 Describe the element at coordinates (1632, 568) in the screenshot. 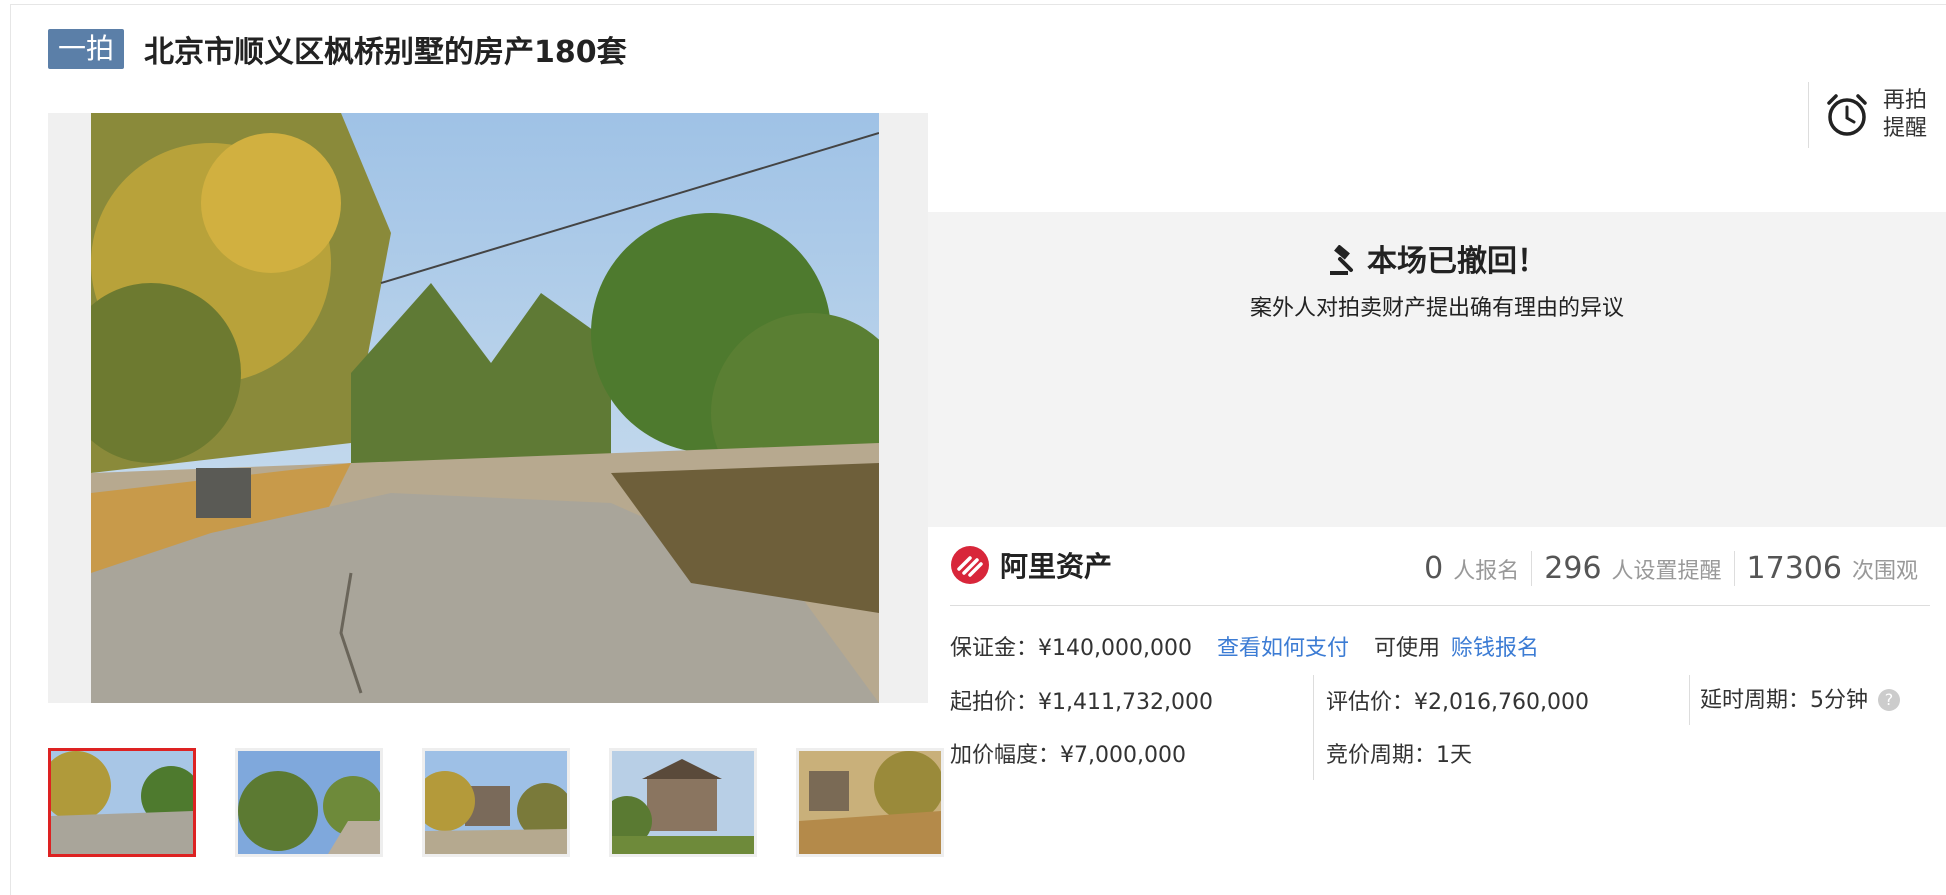

I see `stat-reminders: 296 人设置提醒` at that location.